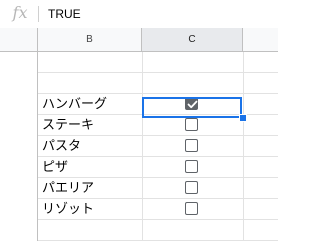 The height and width of the screenshot is (241, 320). I want to click on cell-b: パエリア, so click(68, 189).